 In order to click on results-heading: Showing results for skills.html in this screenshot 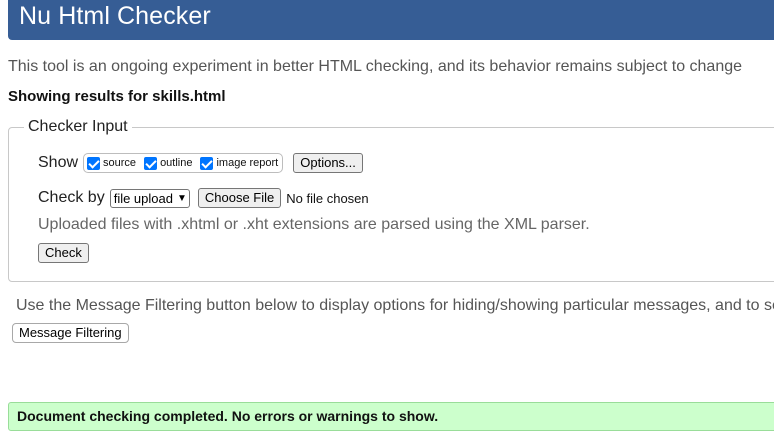, I will do `click(117, 96)`.